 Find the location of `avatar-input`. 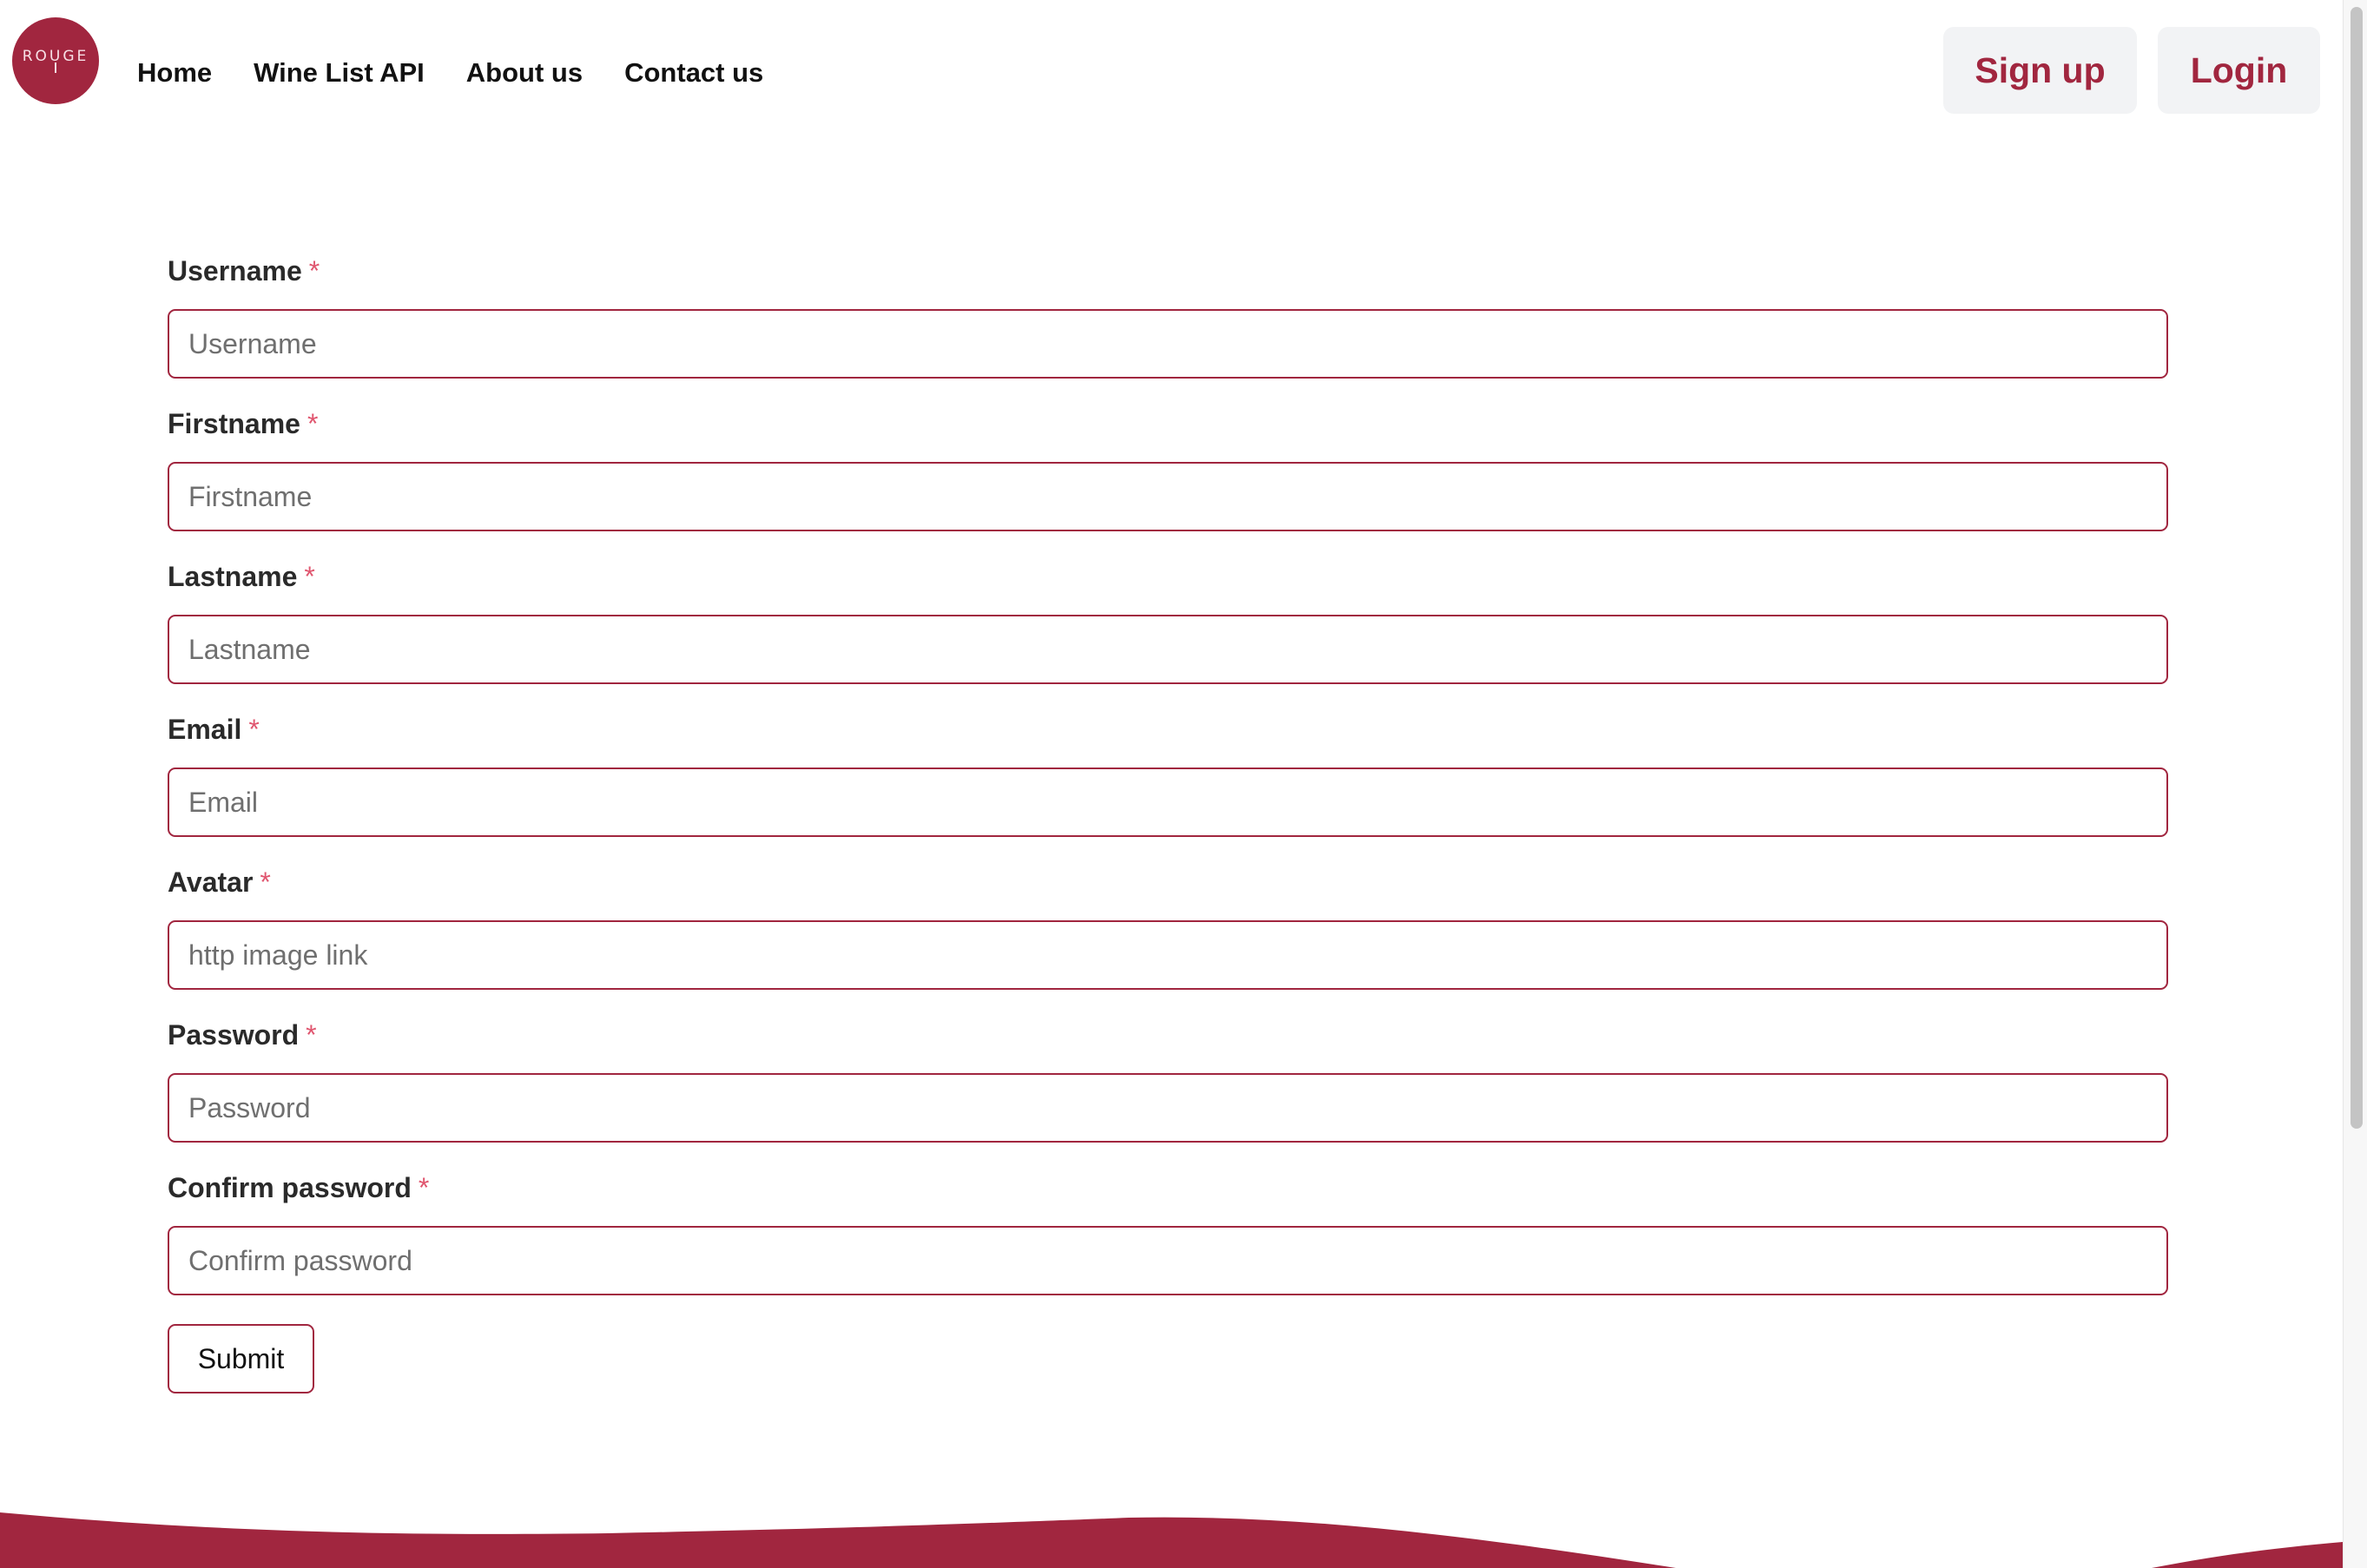

avatar-input is located at coordinates (1168, 955).